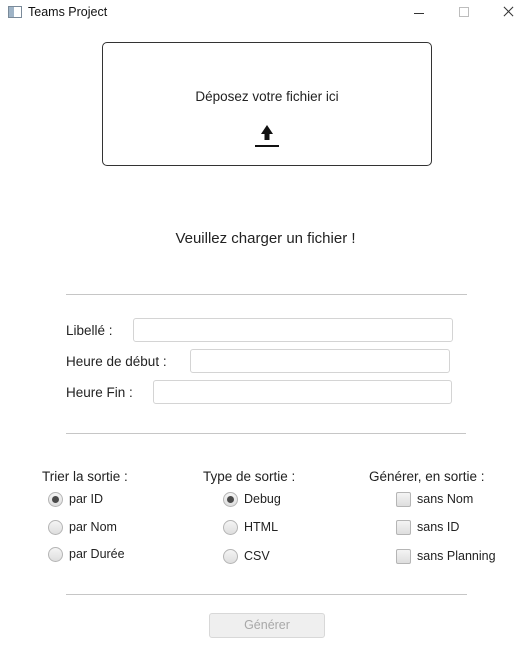 This screenshot has height=658, width=531. Describe the element at coordinates (262, 499) in the screenshot. I see `output-debug-label: Debug` at that location.